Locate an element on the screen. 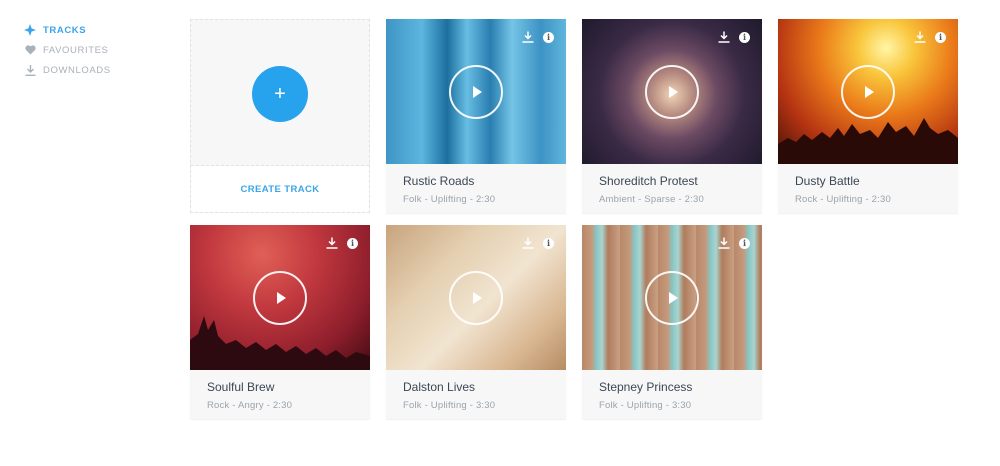 Image resolution: width=1000 pixels, height=466 pixels. create-track-footer: CREATE TRACK is located at coordinates (280, 189).